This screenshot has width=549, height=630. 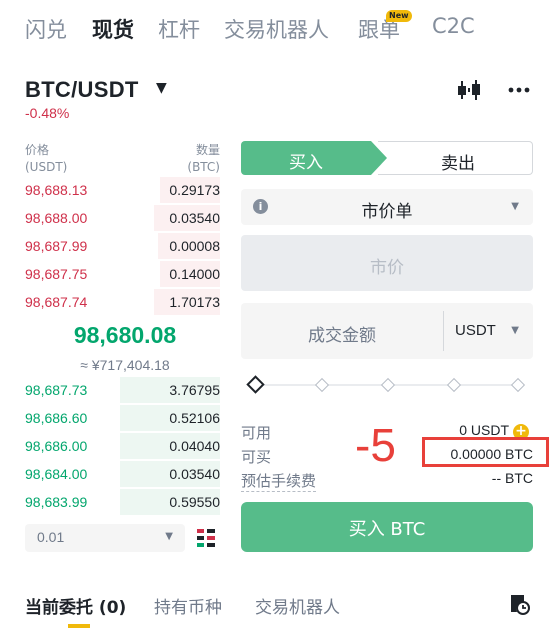 What do you see at coordinates (203, 167) in the screenshot?
I see `qty-header-unit: (BTC)` at bounding box center [203, 167].